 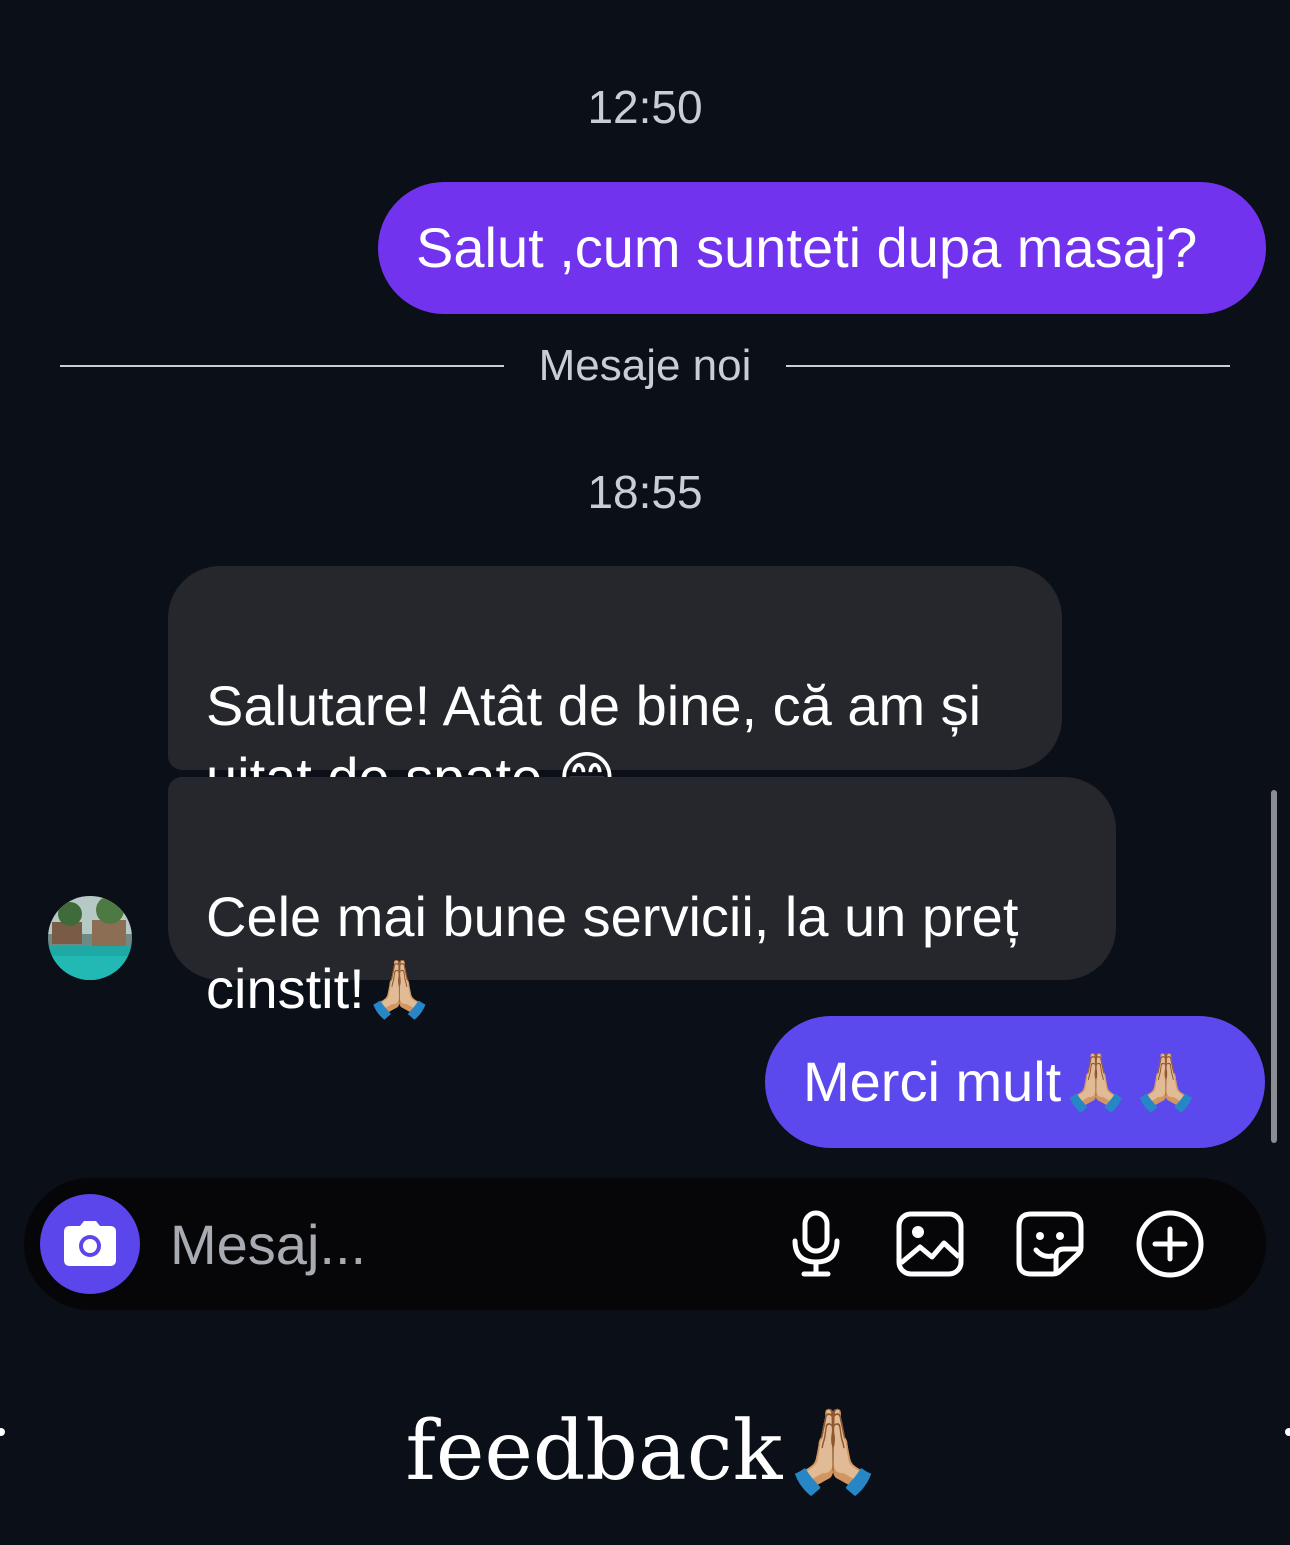 I want to click on avatar, so click(x=90, y=938).